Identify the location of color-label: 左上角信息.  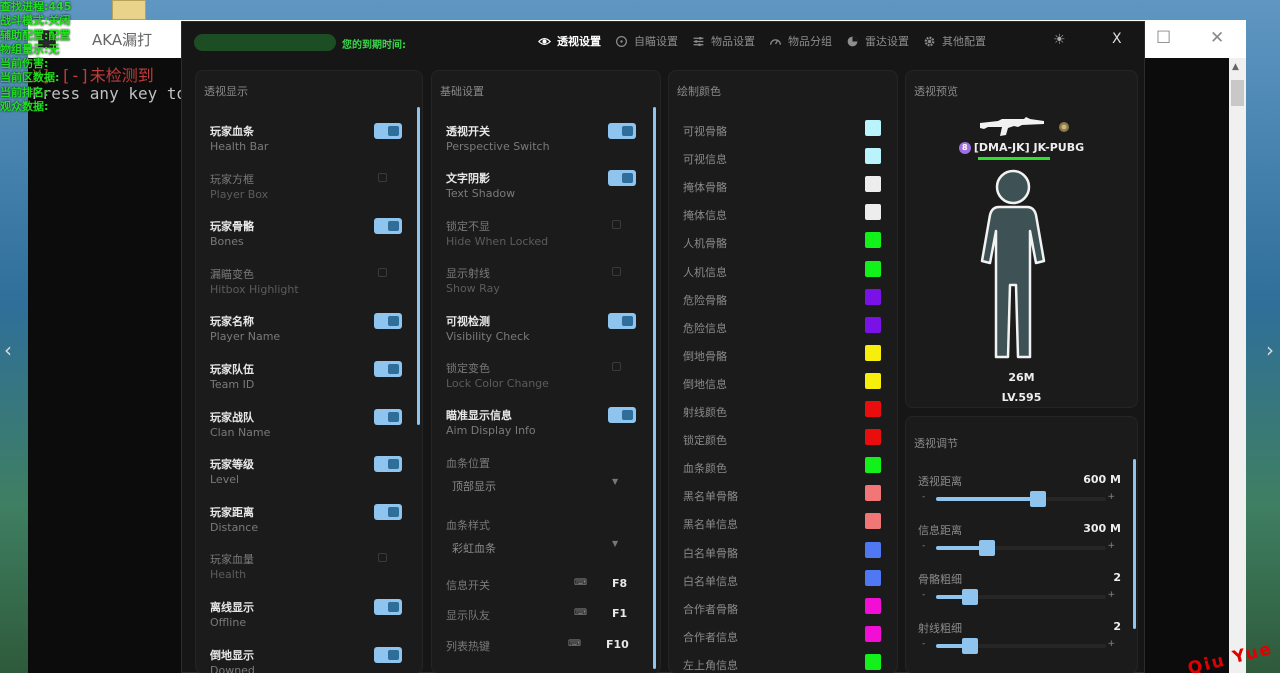
(710, 665).